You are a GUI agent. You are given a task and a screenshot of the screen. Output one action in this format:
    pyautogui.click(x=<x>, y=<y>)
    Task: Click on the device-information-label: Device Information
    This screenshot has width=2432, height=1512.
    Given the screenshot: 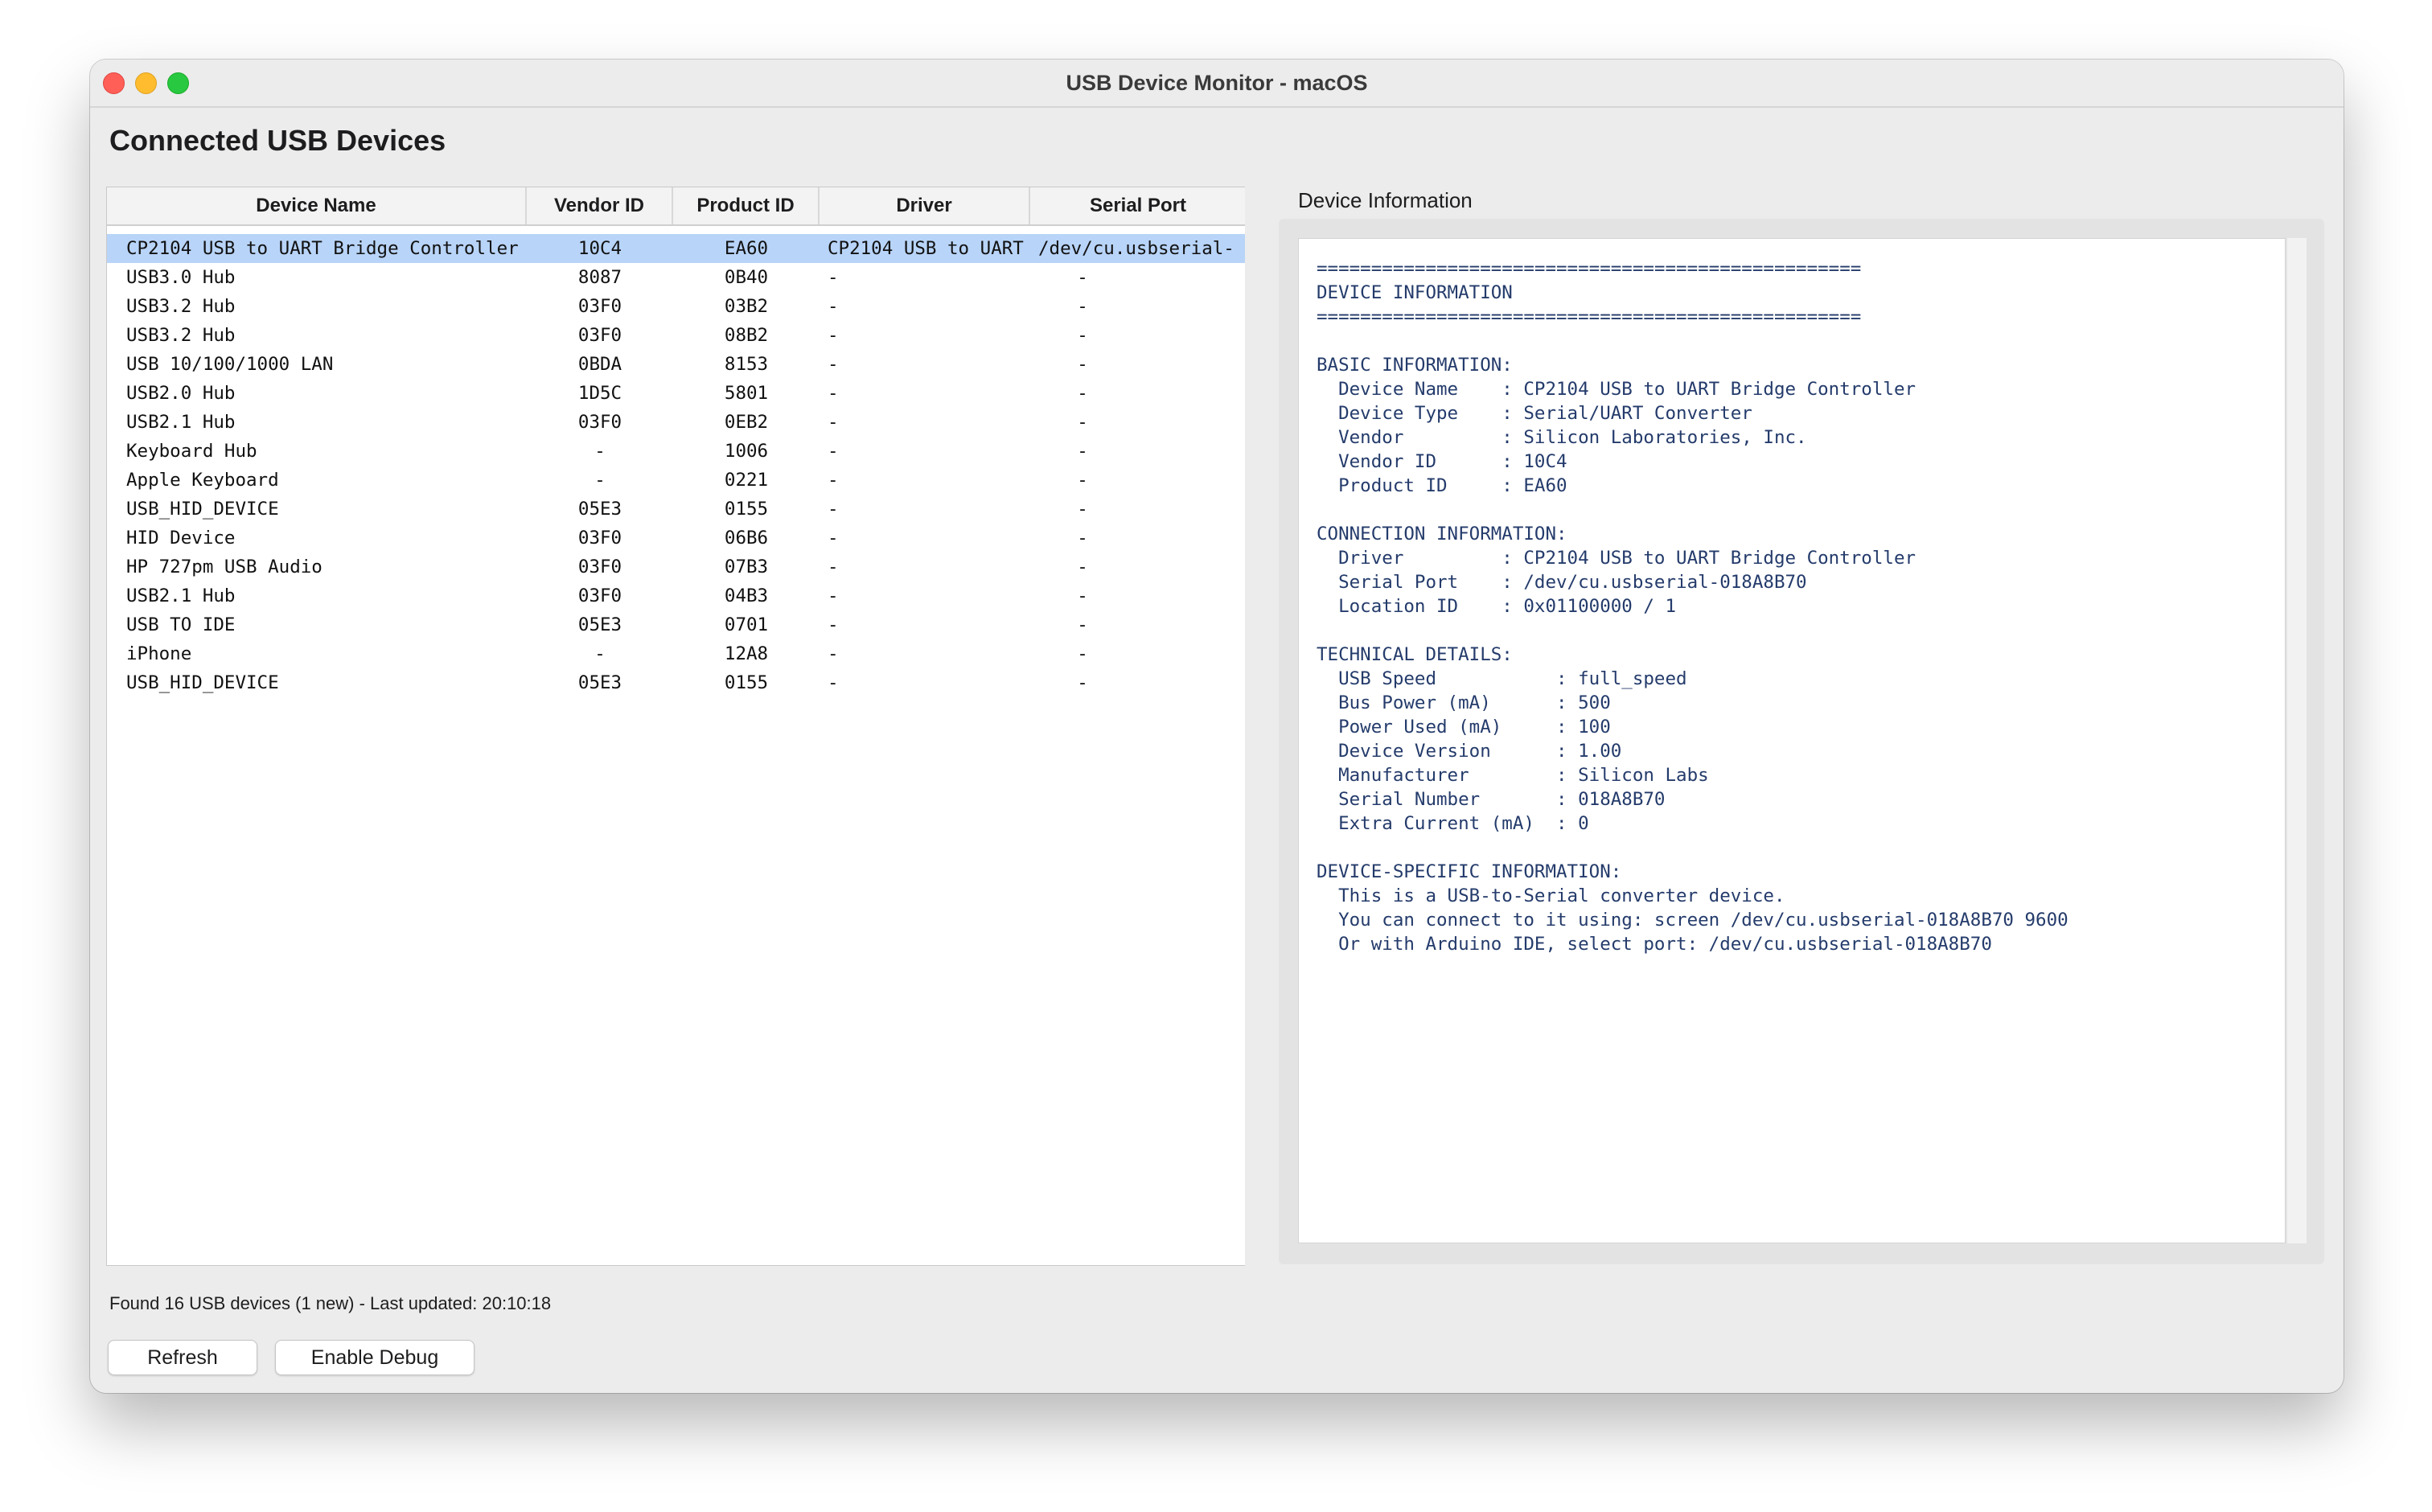 What is the action you would take?
    pyautogui.click(x=1385, y=200)
    